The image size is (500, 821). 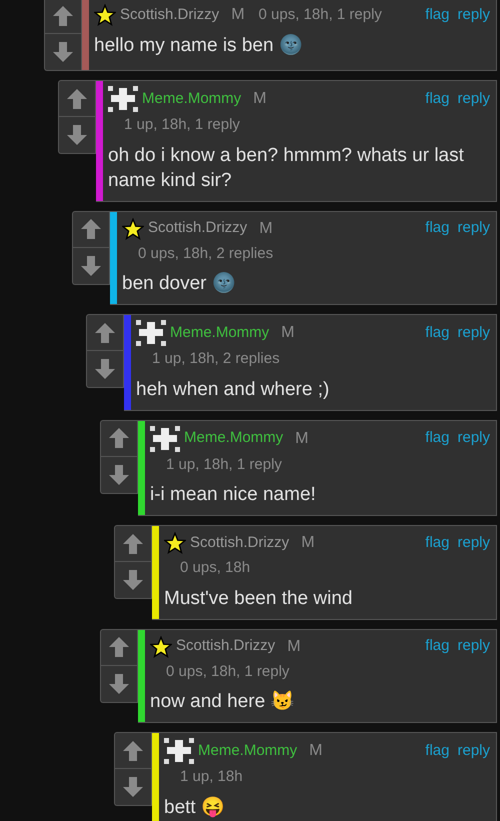 I want to click on comment-text: now and here 😼, so click(x=223, y=702).